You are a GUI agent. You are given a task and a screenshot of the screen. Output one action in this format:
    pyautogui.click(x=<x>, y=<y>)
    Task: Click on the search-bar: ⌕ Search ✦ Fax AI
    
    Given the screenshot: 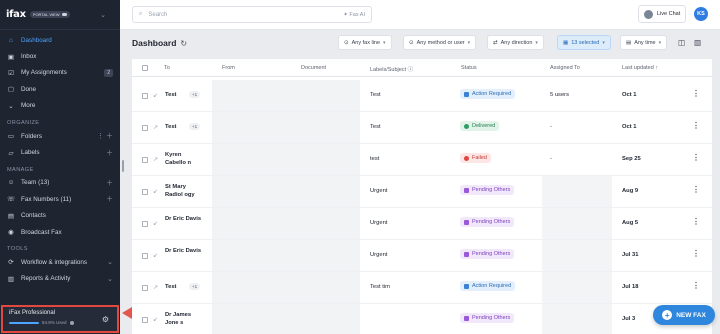 What is the action you would take?
    pyautogui.click(x=252, y=14)
    